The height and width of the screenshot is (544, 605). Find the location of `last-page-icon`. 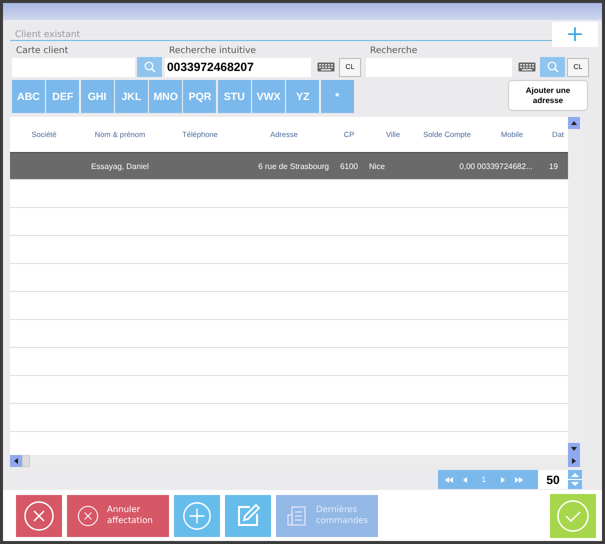

last-page-icon is located at coordinates (519, 480).